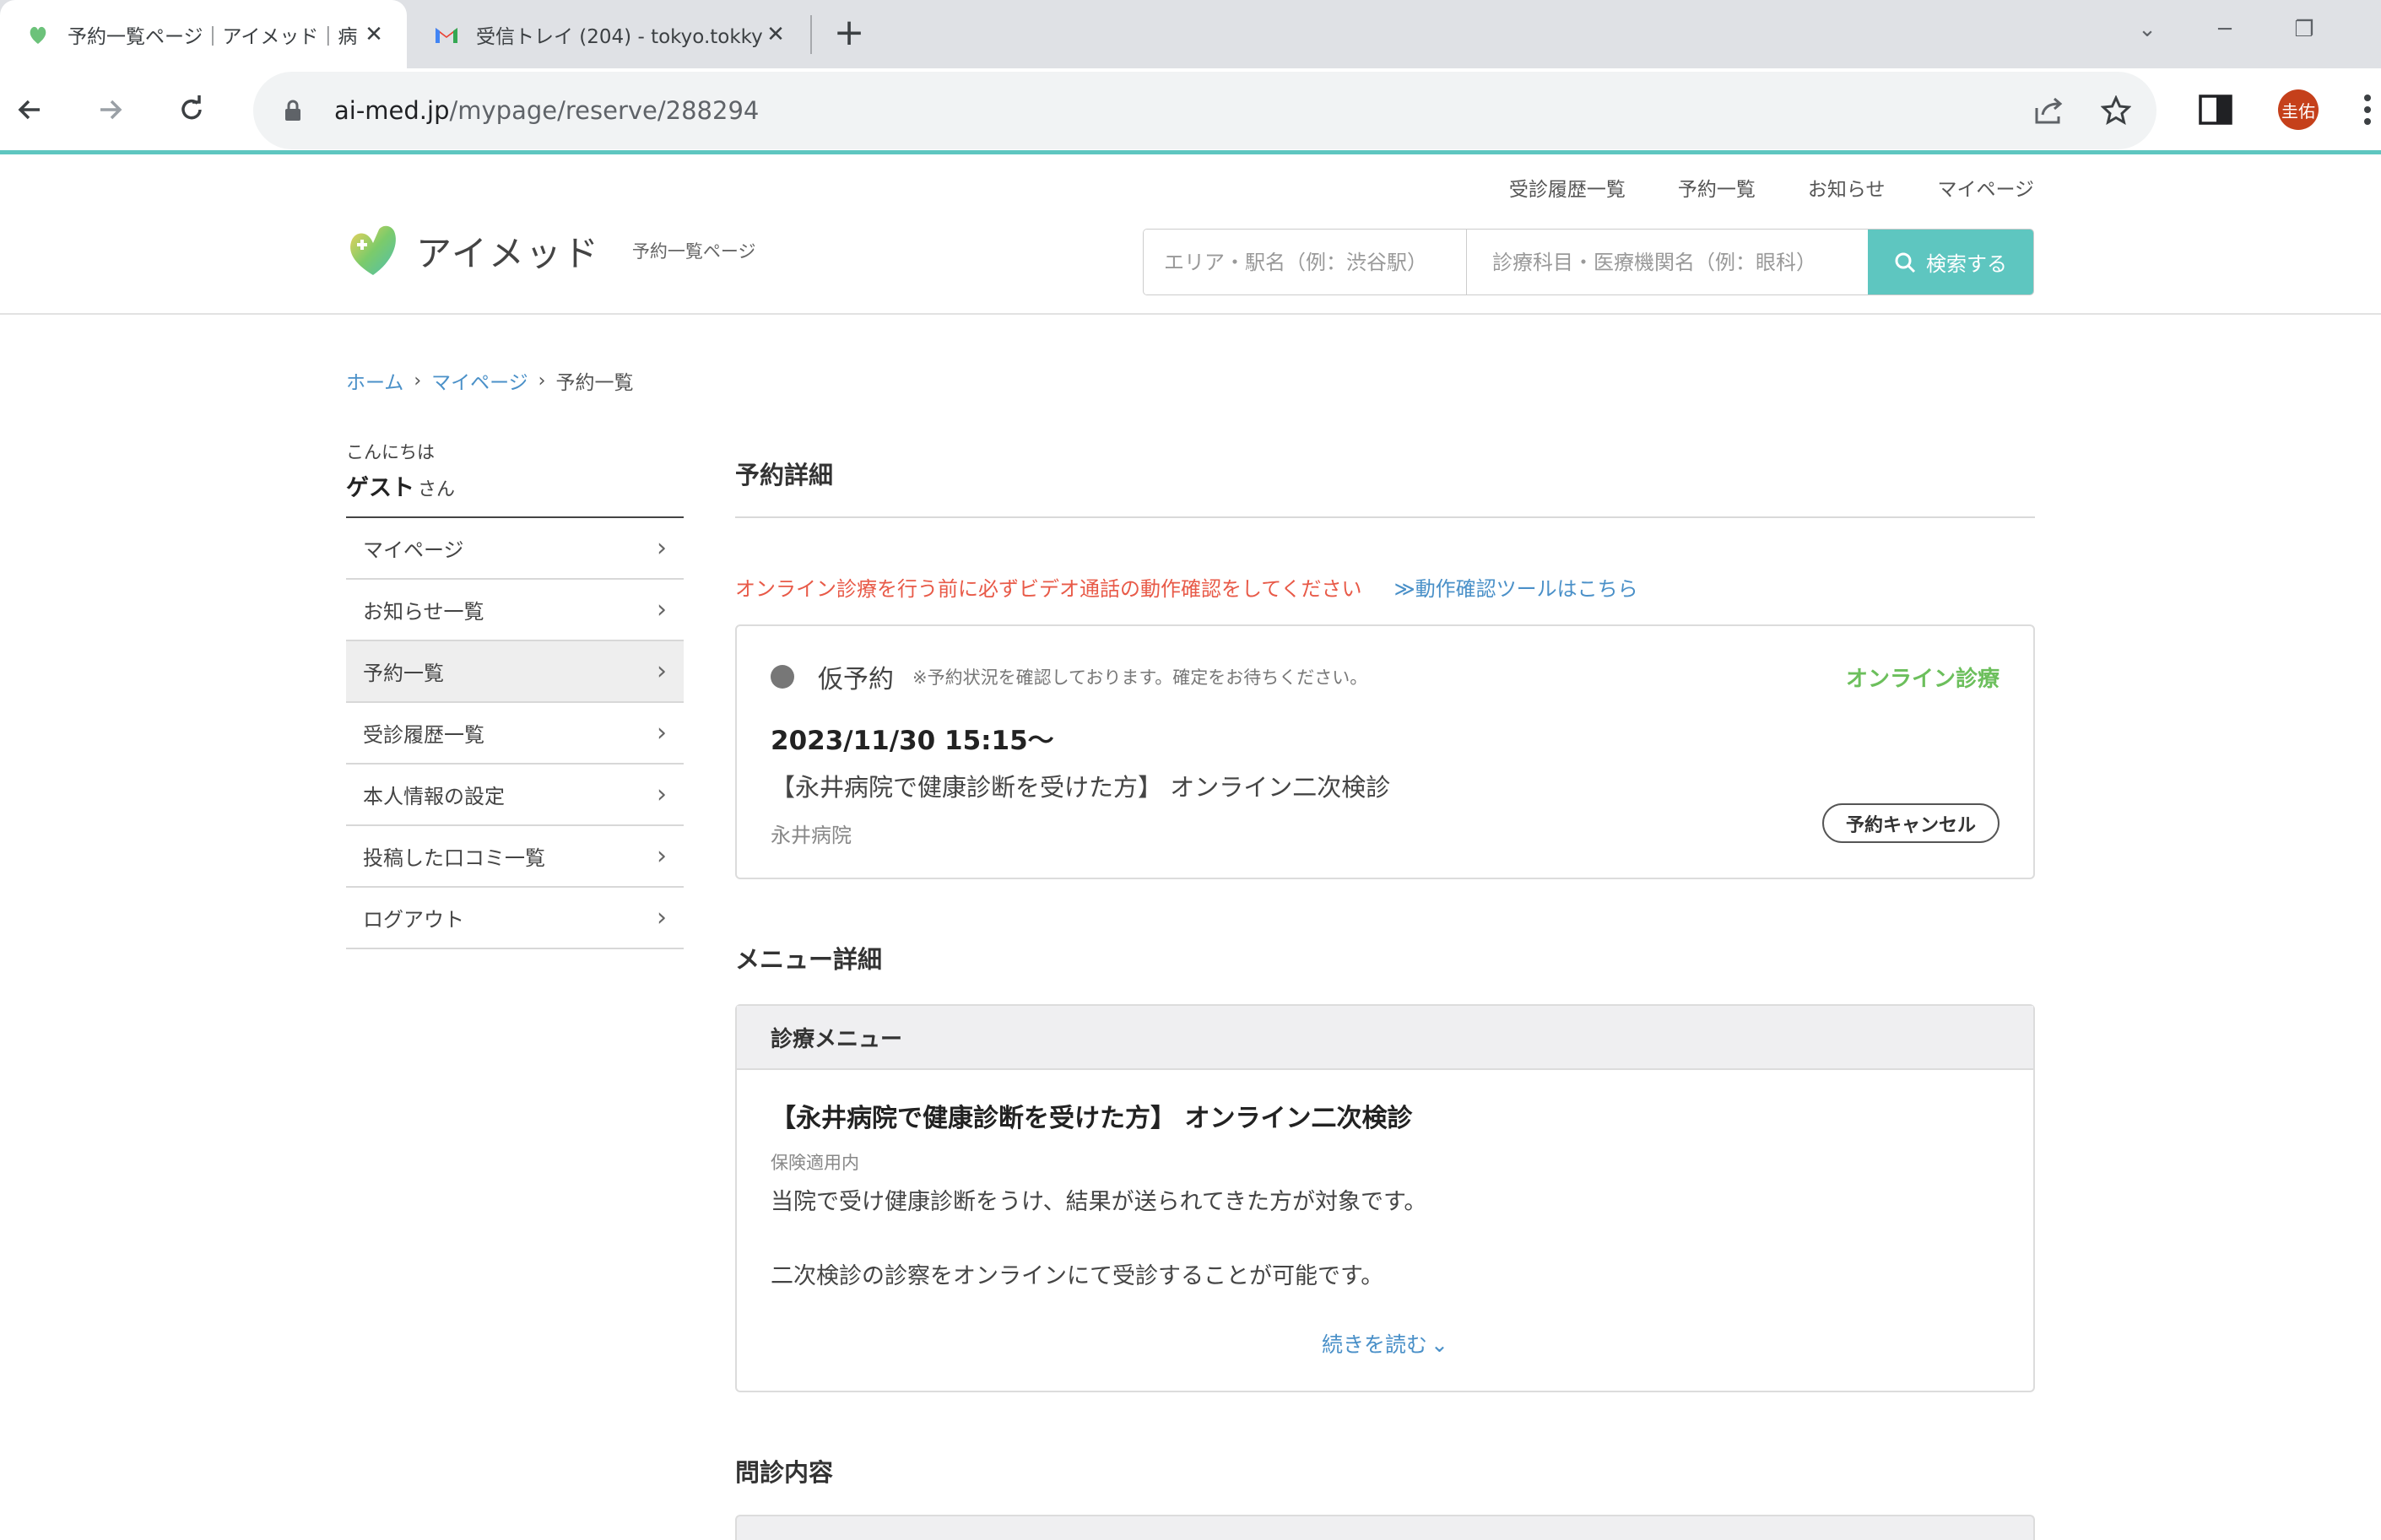 The width and height of the screenshot is (2381, 1540). I want to click on aimed-favicon-icon, so click(38, 34).